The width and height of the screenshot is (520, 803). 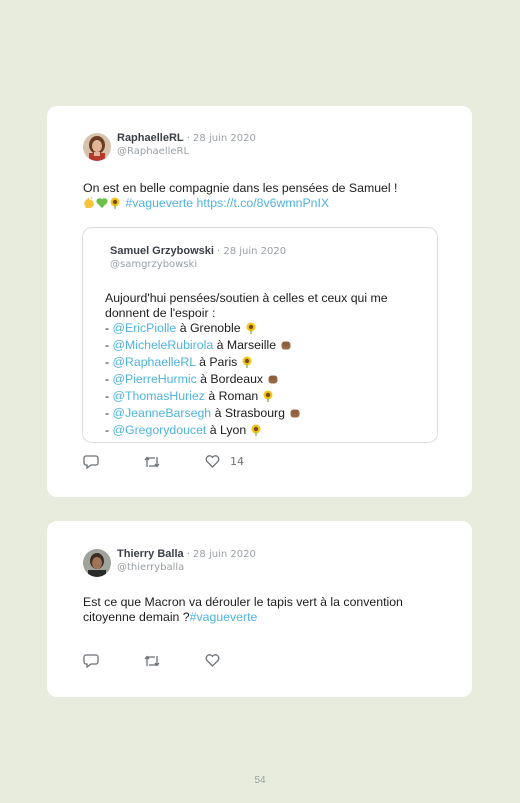 I want to click on place-text: à Paris, so click(x=218, y=362).